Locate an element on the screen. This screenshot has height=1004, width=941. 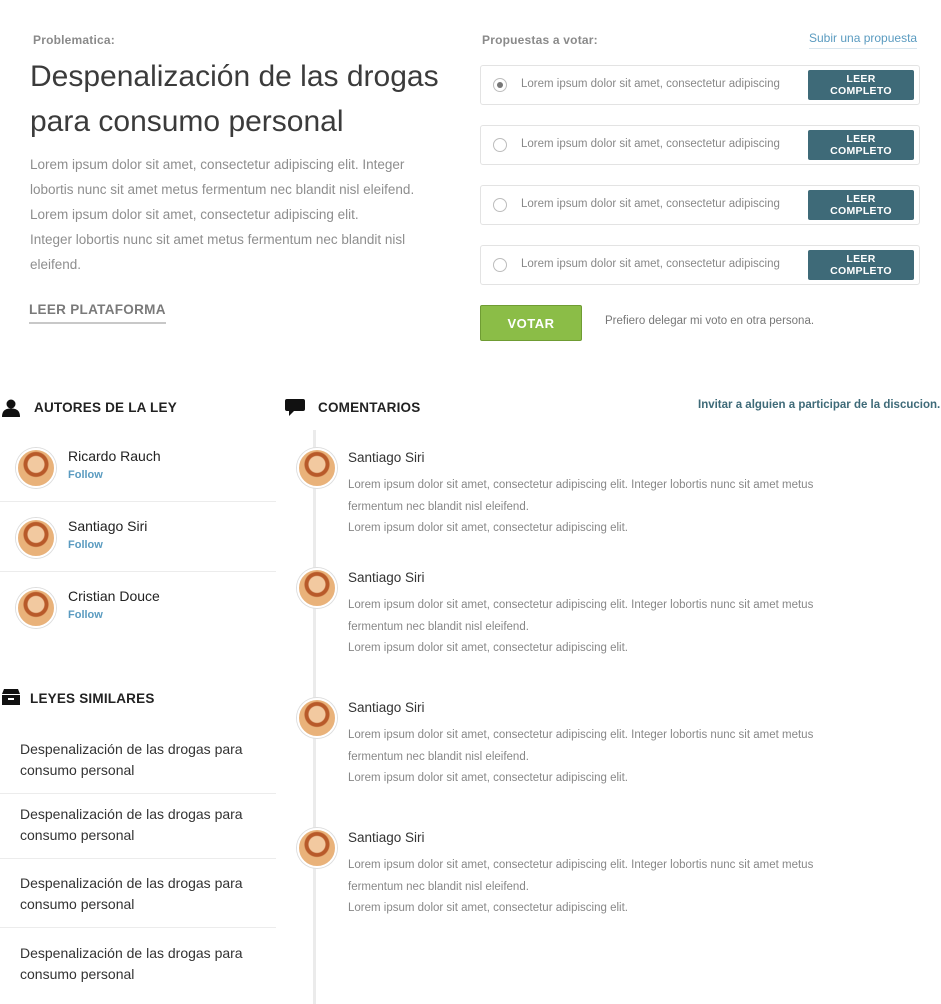
archive-box-icon is located at coordinates (11, 699).